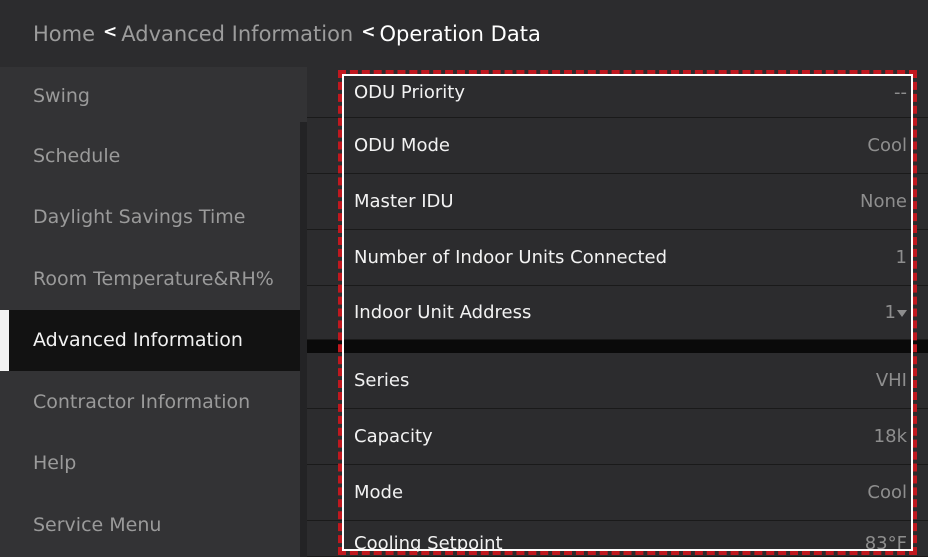 This screenshot has height=557, width=928. Describe the element at coordinates (617, 146) in the screenshot. I see `list-item-odu-mode: ODU Mode Cool` at that location.